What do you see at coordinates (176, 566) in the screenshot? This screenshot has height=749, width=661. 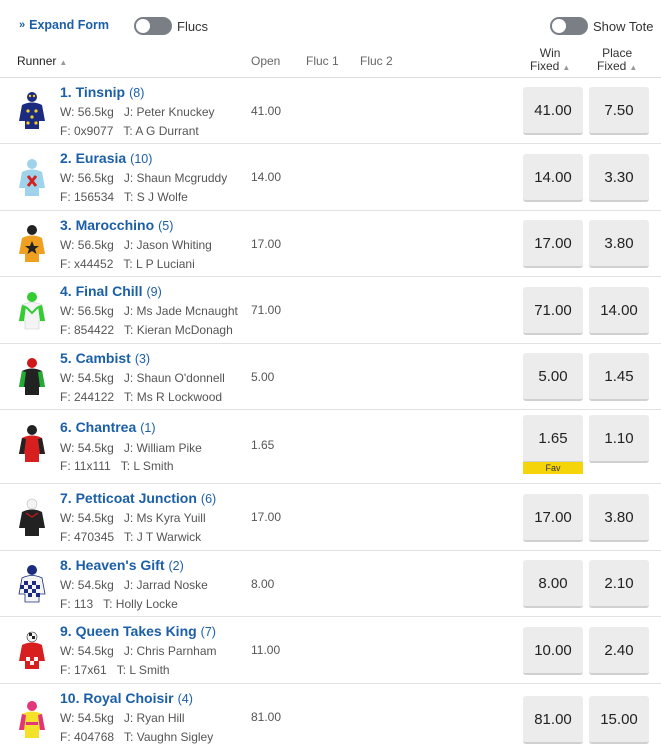 I see `barrier-number: (2)` at bounding box center [176, 566].